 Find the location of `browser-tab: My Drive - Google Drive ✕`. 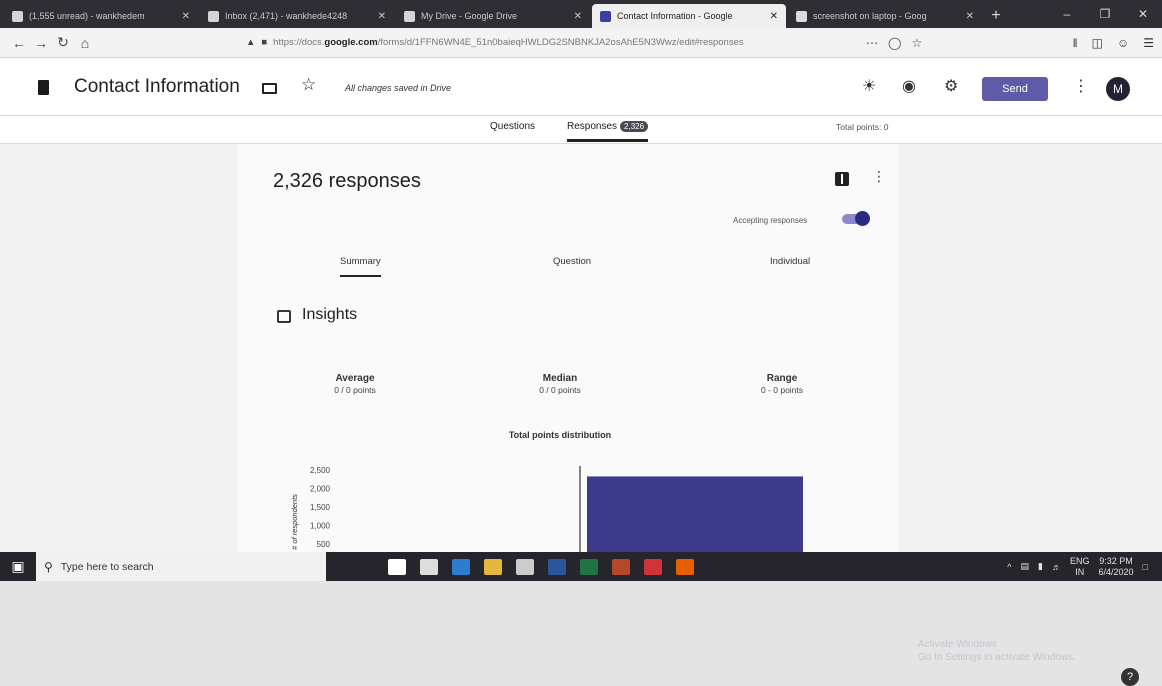

browser-tab: My Drive - Google Drive ✕ is located at coordinates (493, 16).